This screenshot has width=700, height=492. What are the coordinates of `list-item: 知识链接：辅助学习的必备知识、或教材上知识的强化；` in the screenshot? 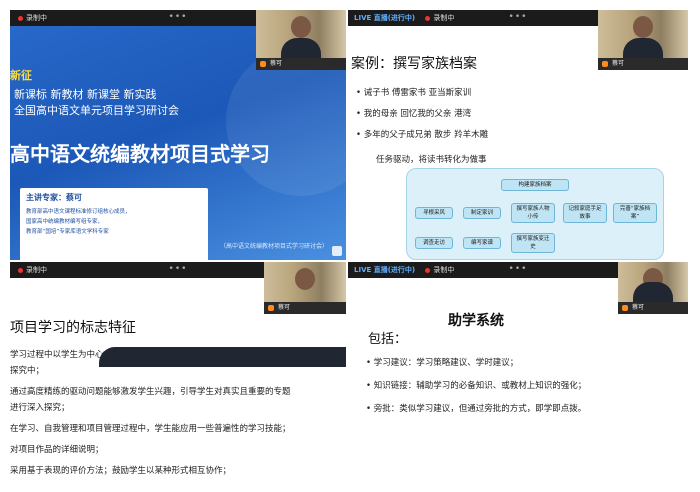 It's located at (476, 385).